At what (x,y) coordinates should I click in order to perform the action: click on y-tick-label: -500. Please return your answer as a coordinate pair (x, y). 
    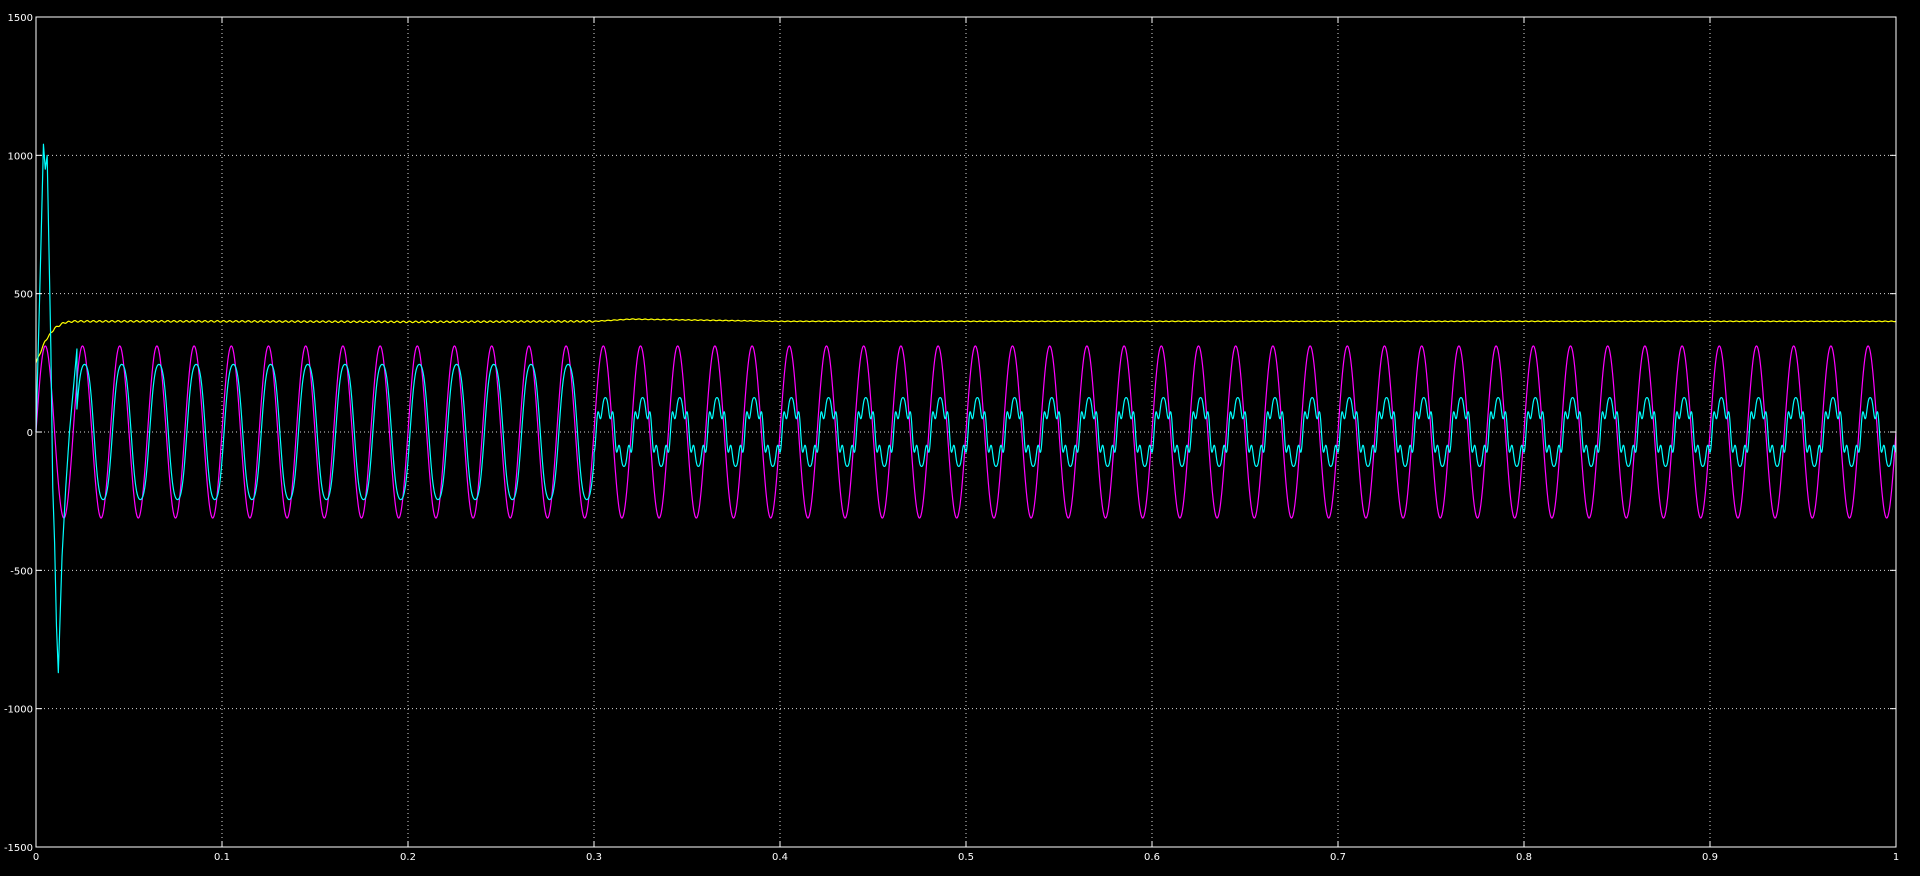
    Looking at the image, I should click on (21, 571).